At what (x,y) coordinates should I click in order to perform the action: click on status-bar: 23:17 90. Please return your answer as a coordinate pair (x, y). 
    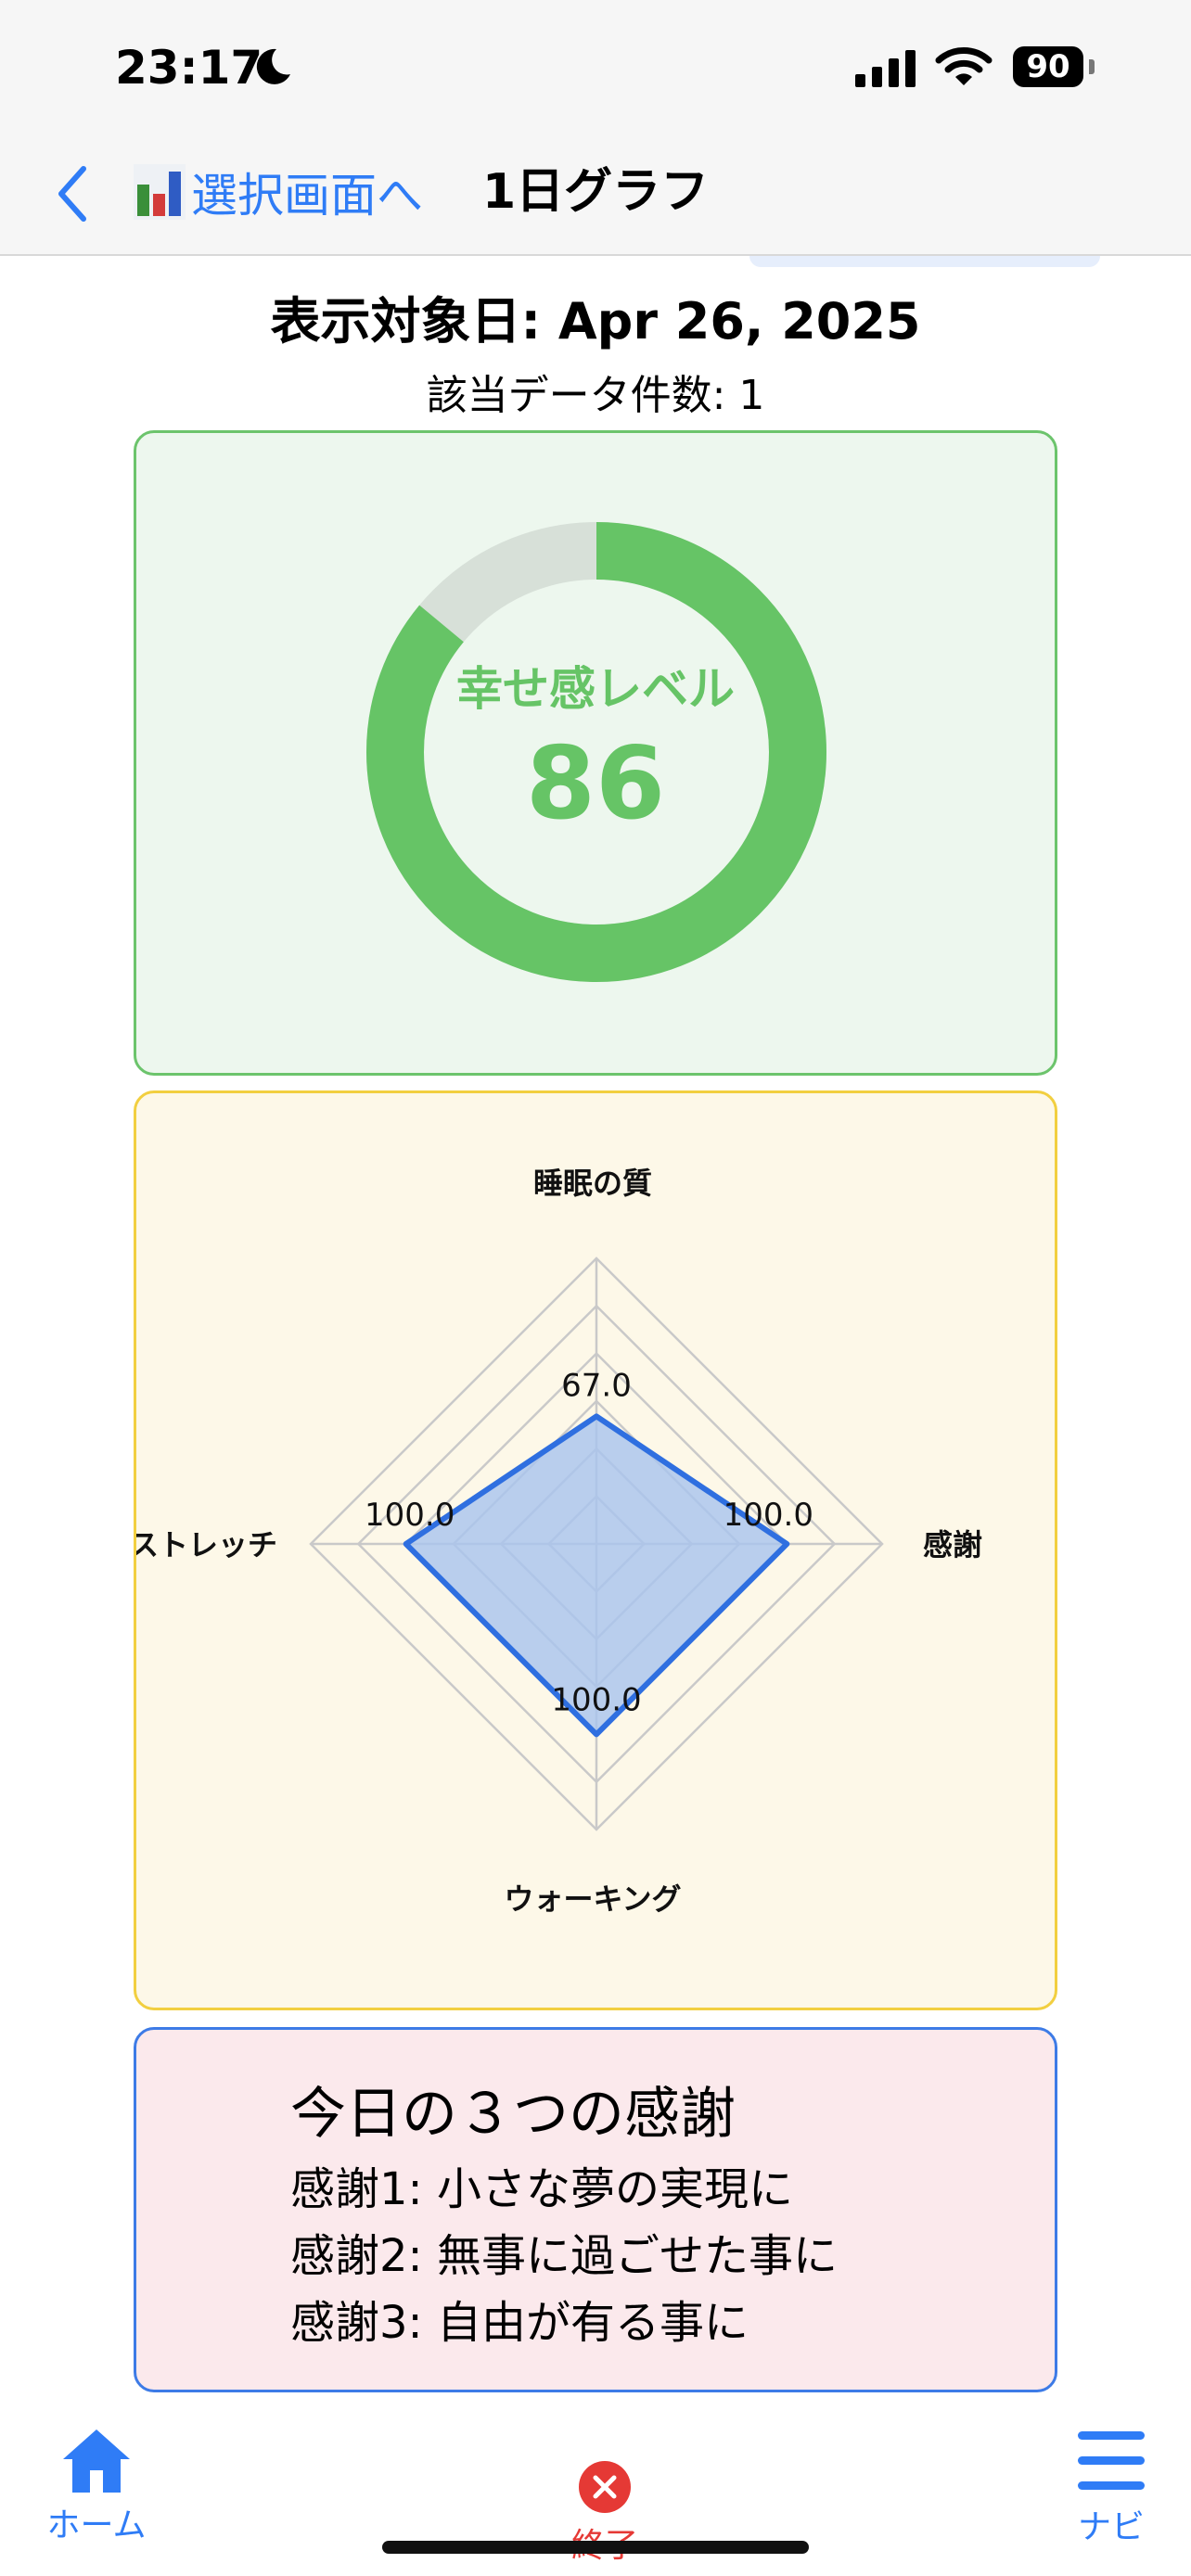
    Looking at the image, I should click on (595, 69).